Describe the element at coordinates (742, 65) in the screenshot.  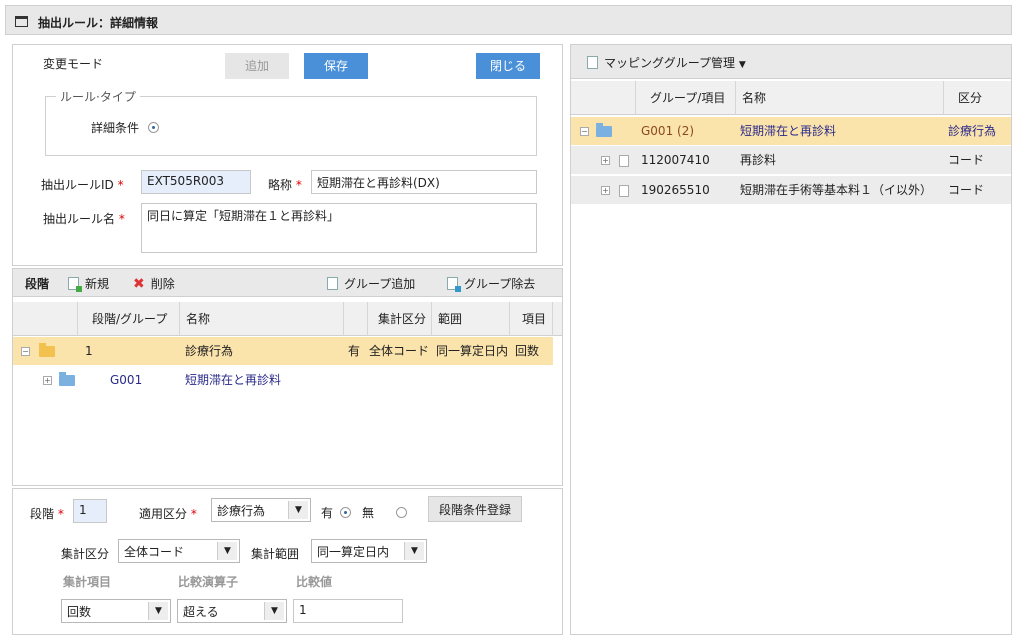
I see `caret-down-icon: ▼` at that location.